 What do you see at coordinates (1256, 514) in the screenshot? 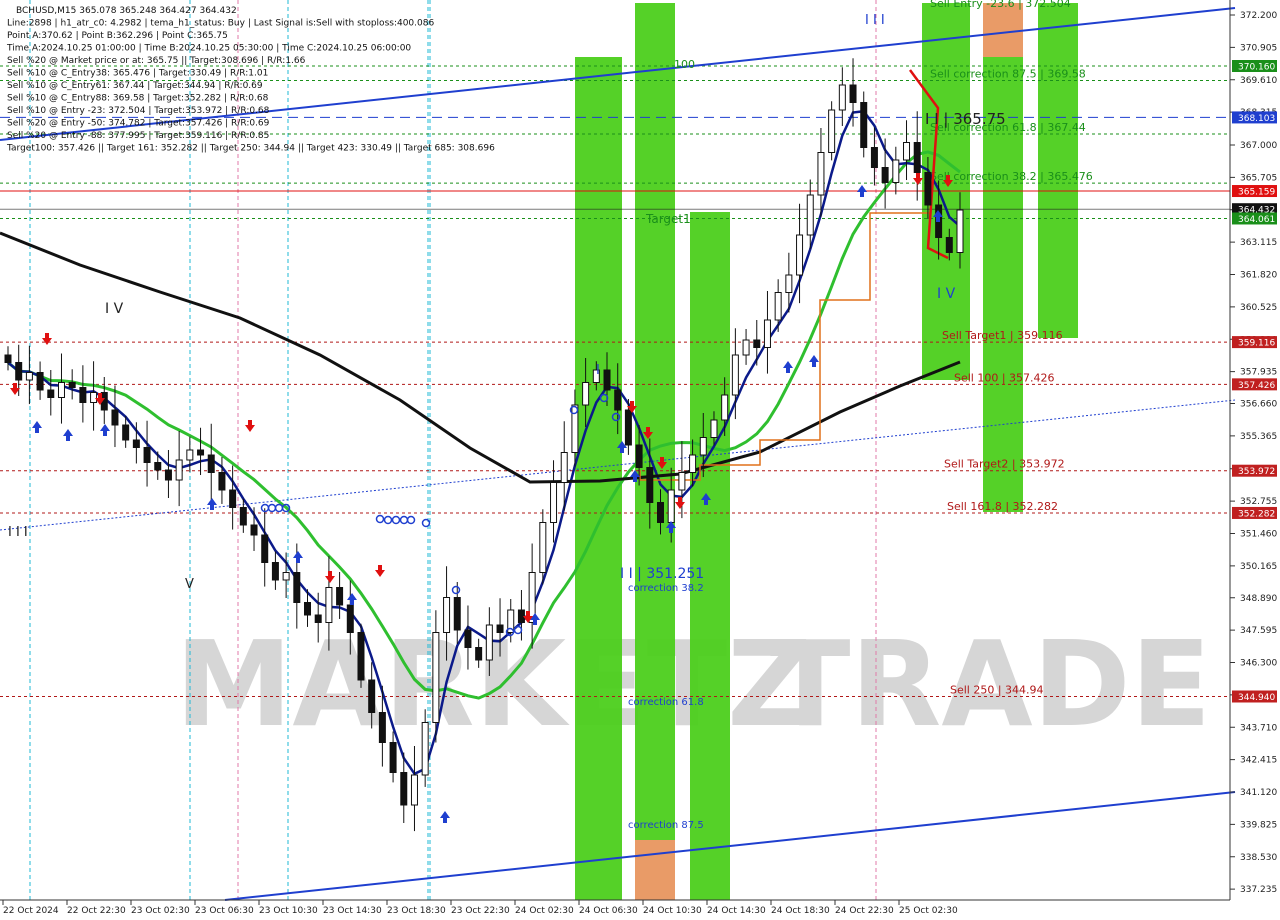
I see `price-tag-label: 352.282` at bounding box center [1256, 514].